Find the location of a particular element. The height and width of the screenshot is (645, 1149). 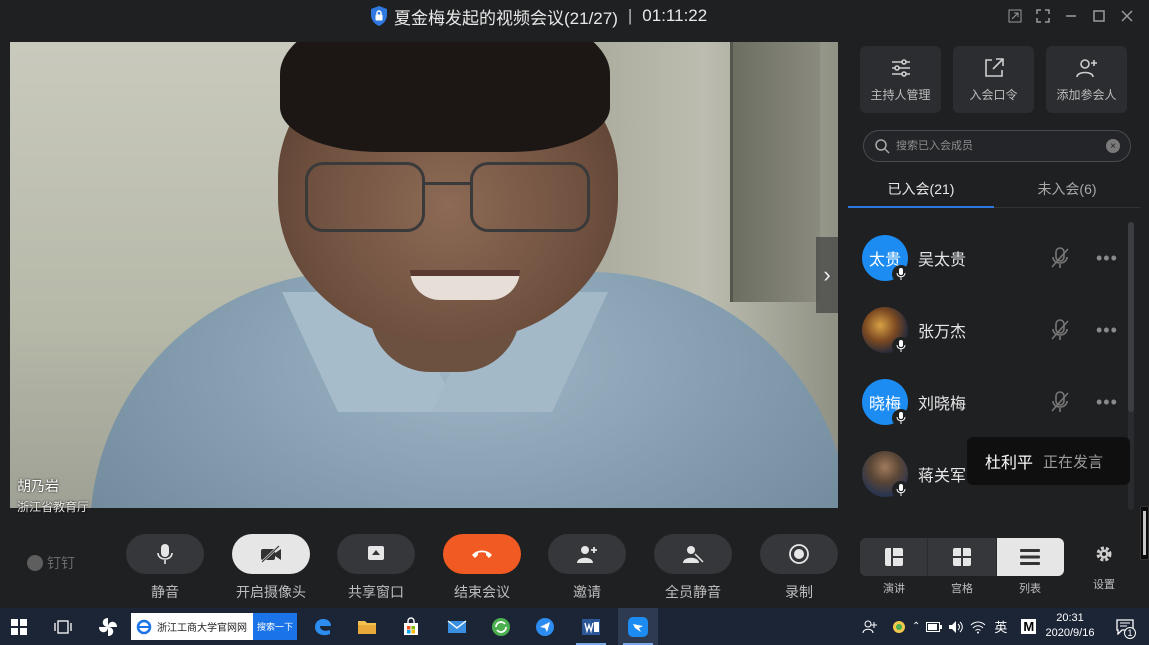

list-item: 晓梅 刘晓梅 ••• is located at coordinates (991, 402).